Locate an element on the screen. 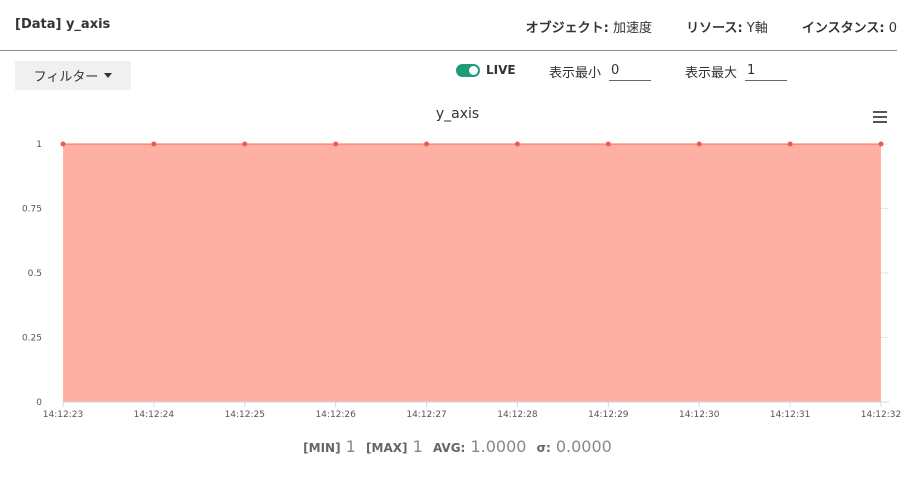  x-tick-label: 14:12:27 is located at coordinates (426, 415).